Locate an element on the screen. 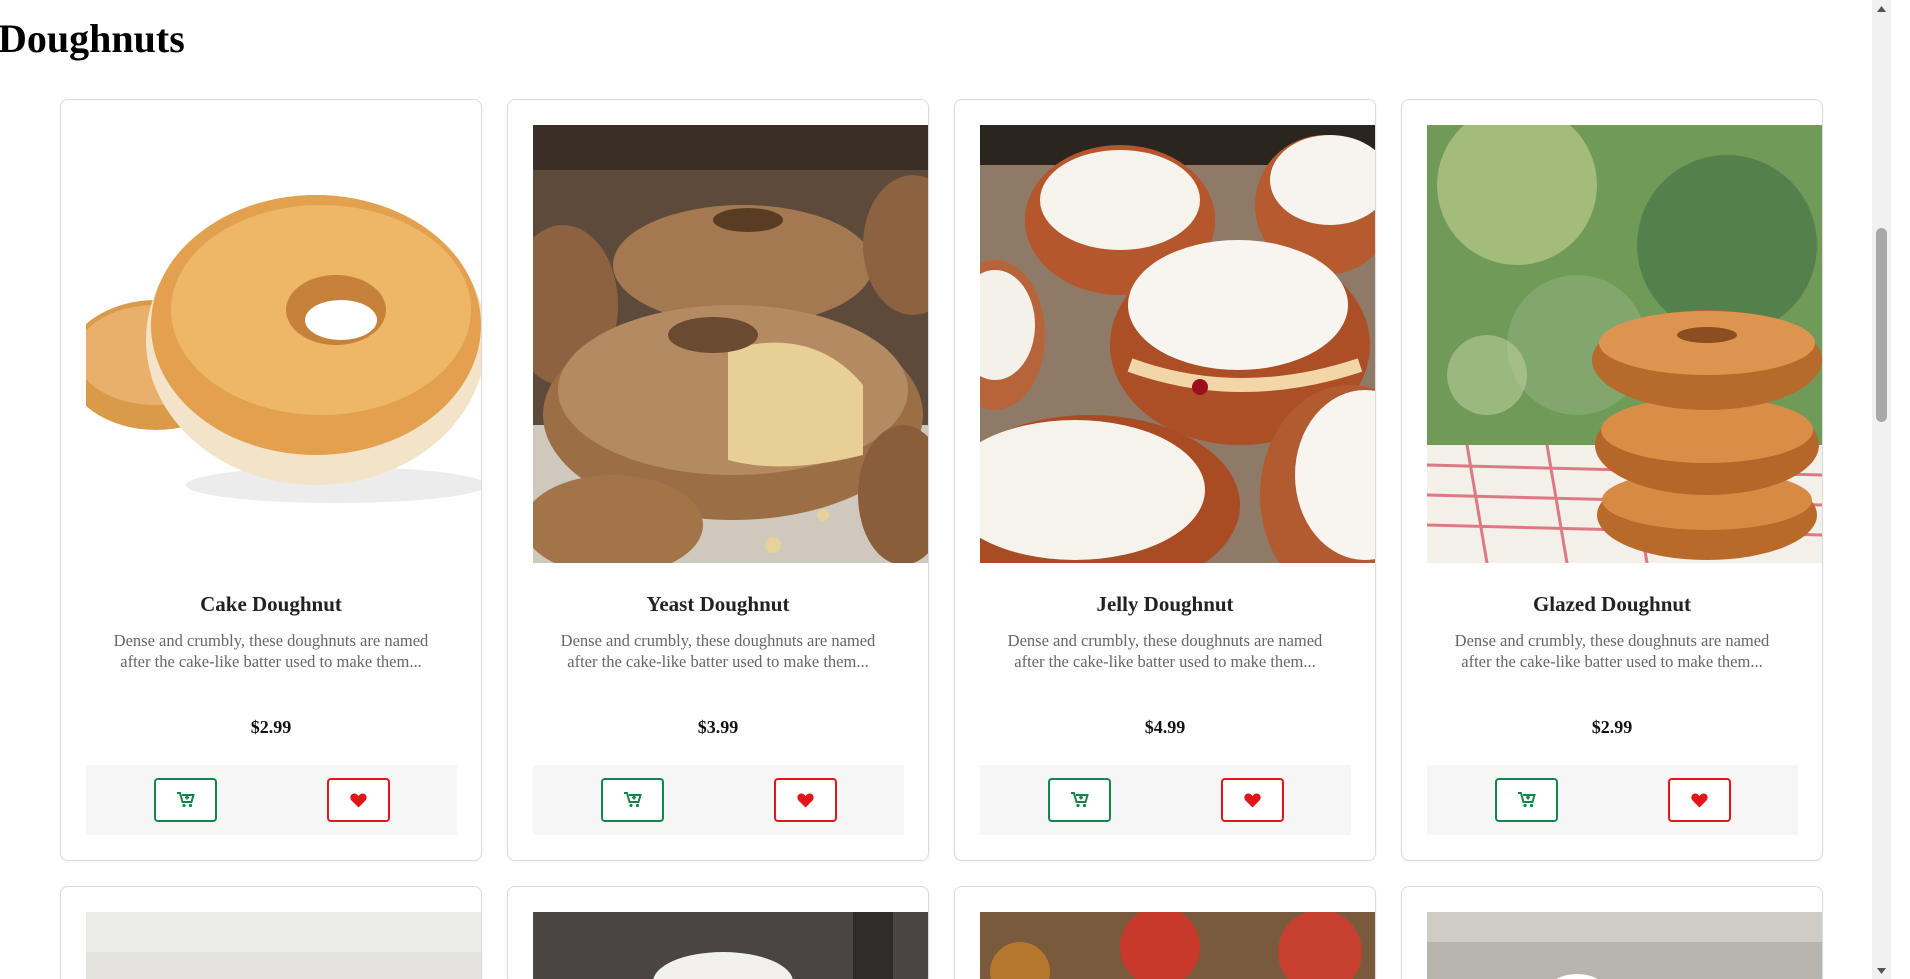  product-name: Yeast Doughnut is located at coordinates (718, 604).